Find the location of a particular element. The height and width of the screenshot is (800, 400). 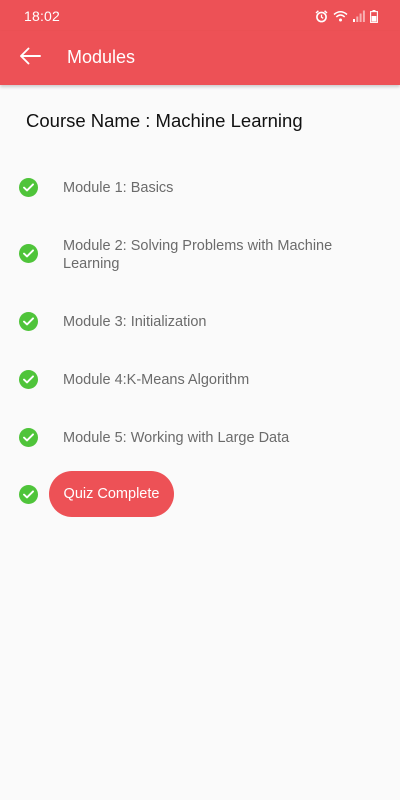

module-label: Module 3: Initialization is located at coordinates (135, 322).